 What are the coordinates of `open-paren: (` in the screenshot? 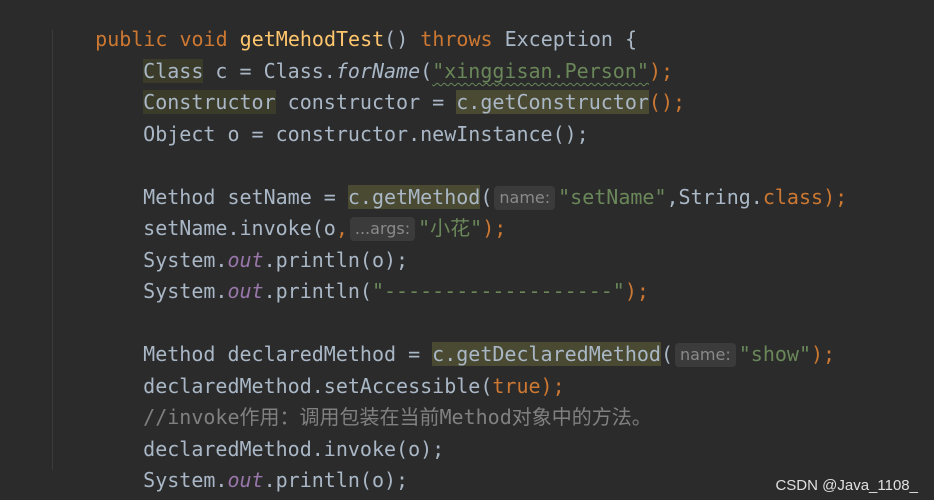 It's located at (666, 354).